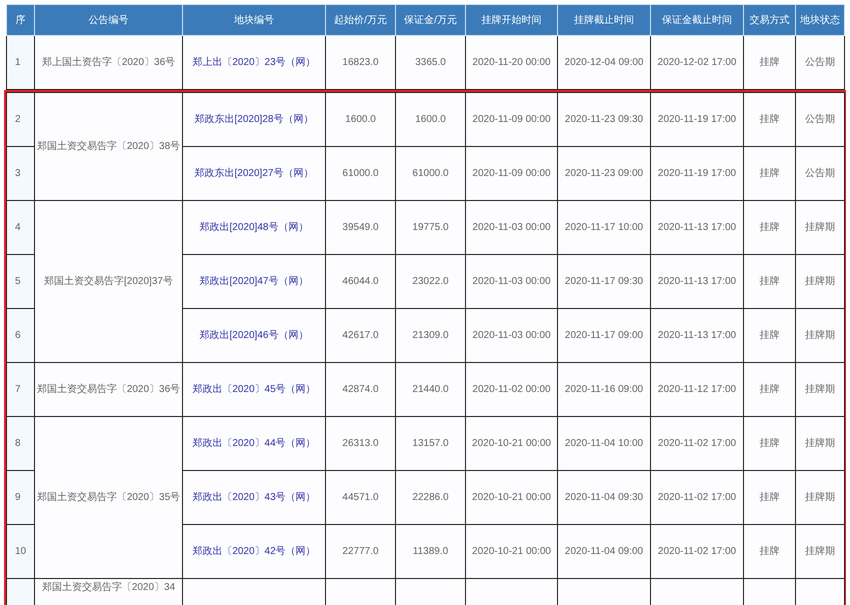  Describe the element at coordinates (604, 443) in the screenshot. I see `table-cell: 2020-11-04 10:00` at that location.